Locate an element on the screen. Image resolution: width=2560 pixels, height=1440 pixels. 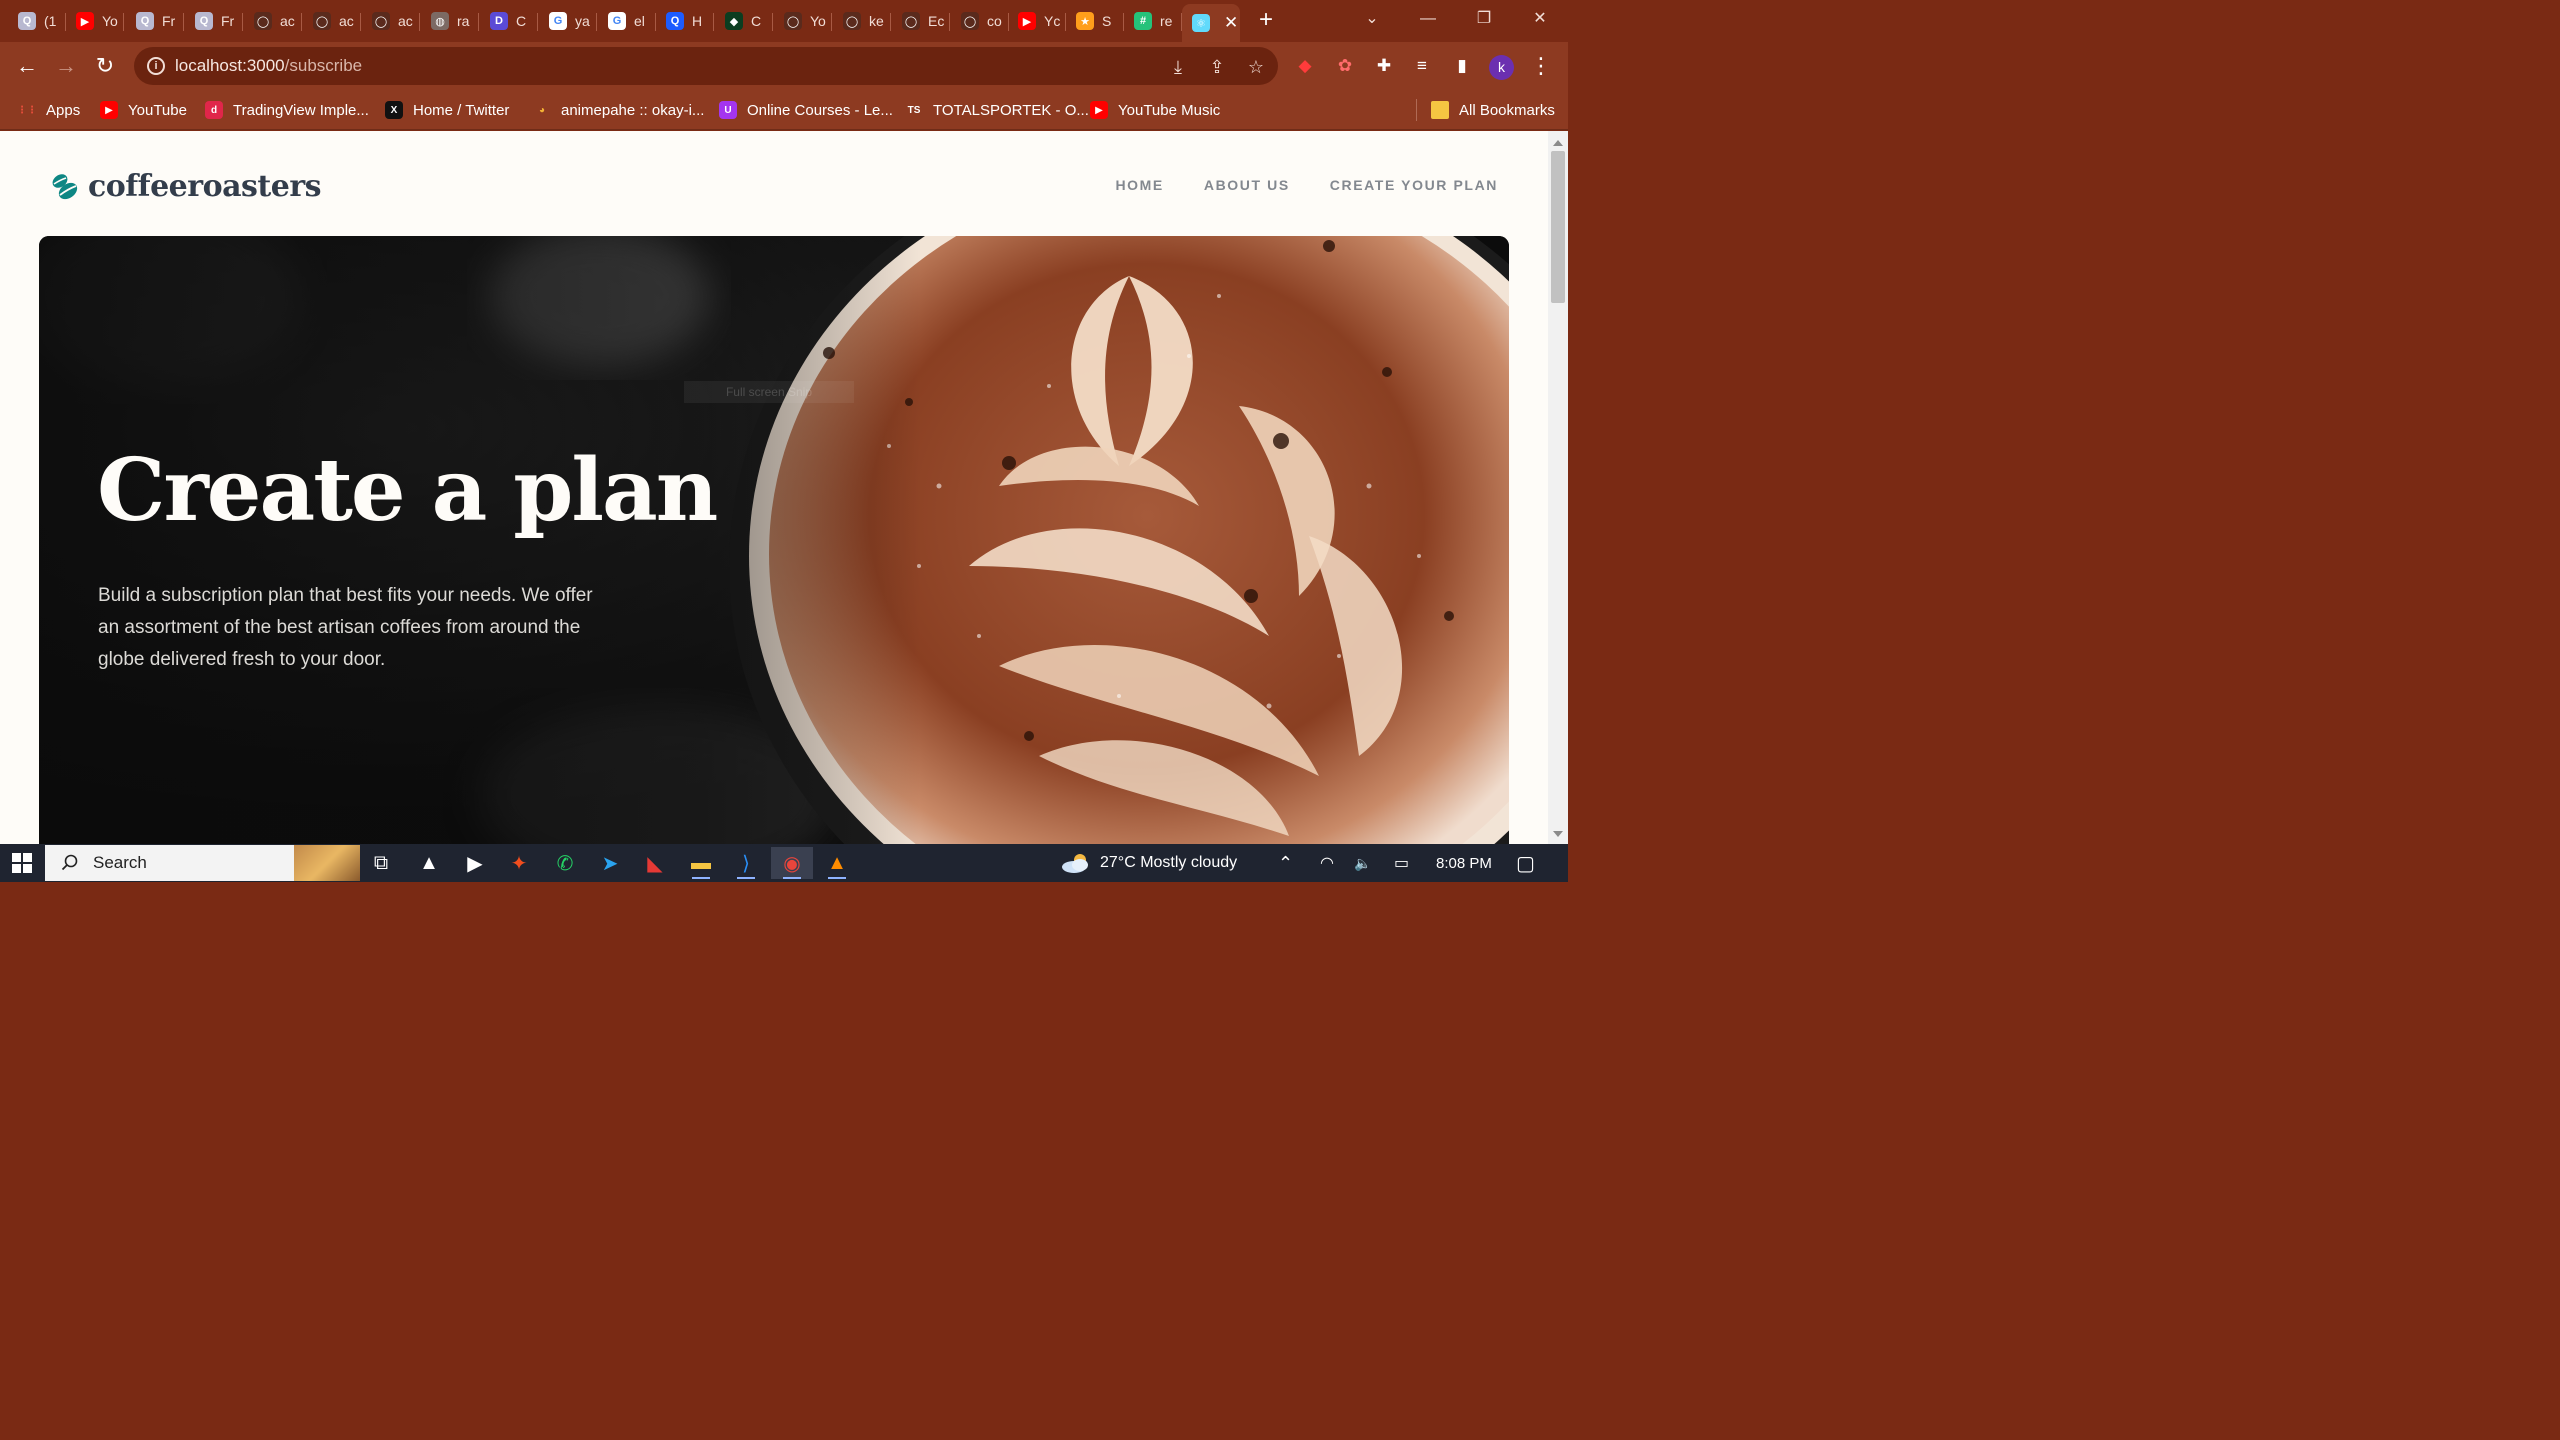
profile-avatar: k is located at coordinates (1501, 67).